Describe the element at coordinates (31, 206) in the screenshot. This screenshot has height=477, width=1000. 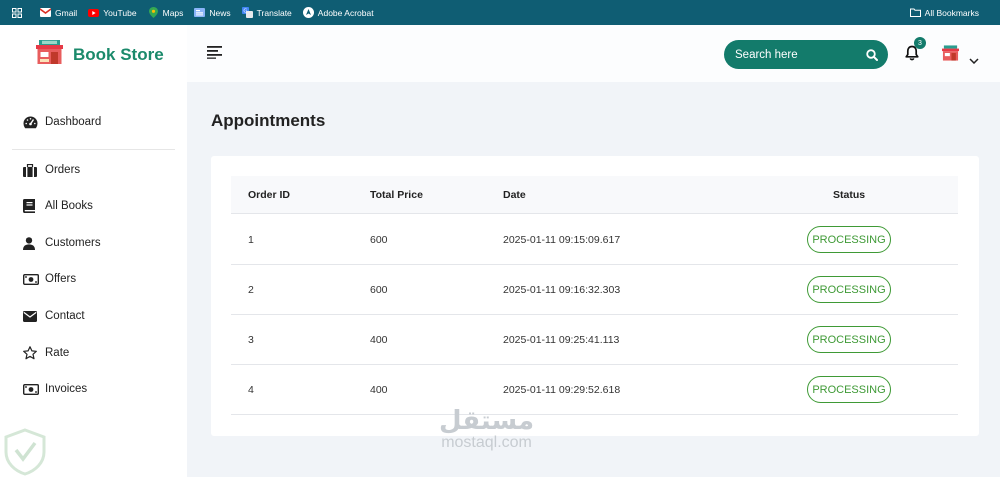
I see `book-icon` at that location.